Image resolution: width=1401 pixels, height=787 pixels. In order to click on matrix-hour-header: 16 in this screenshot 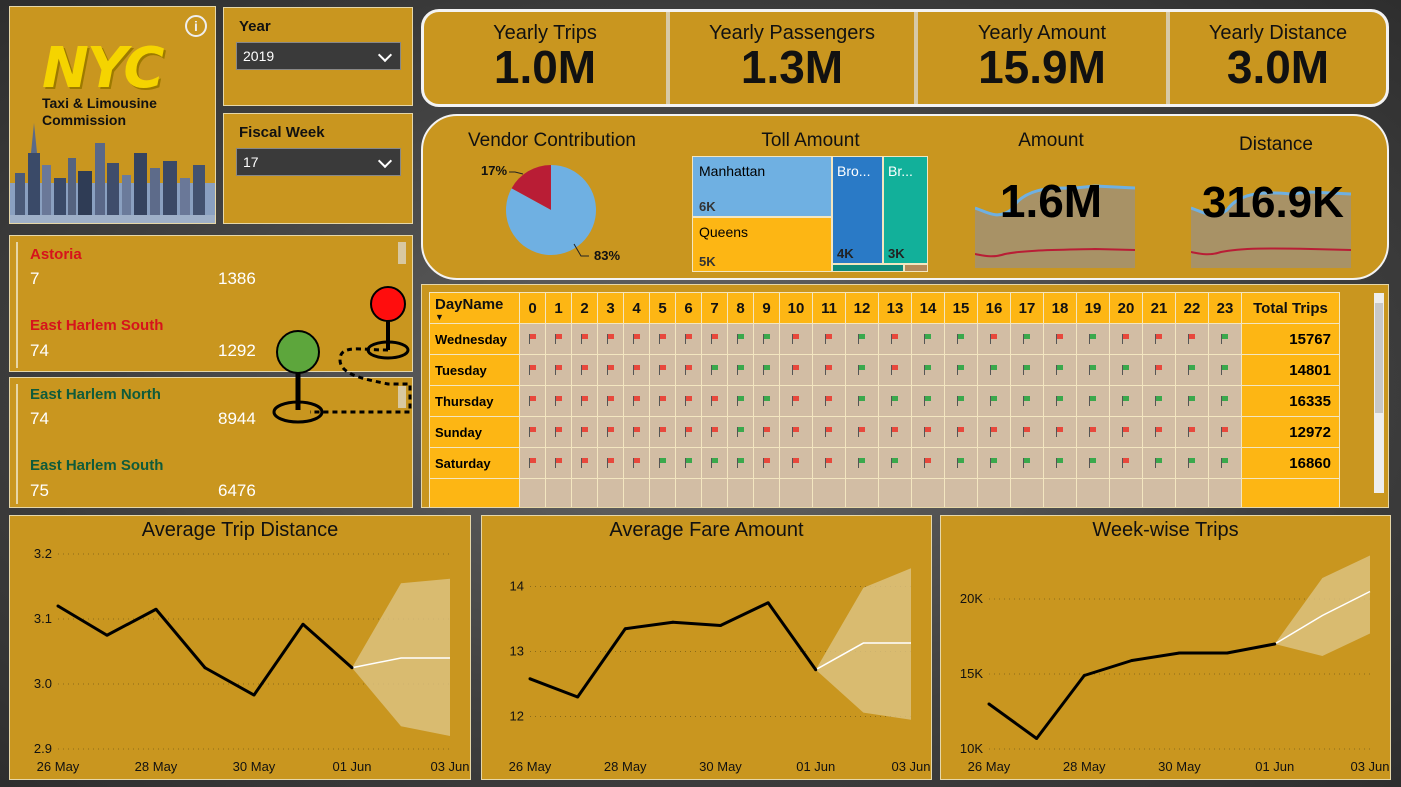, I will do `click(994, 308)`.